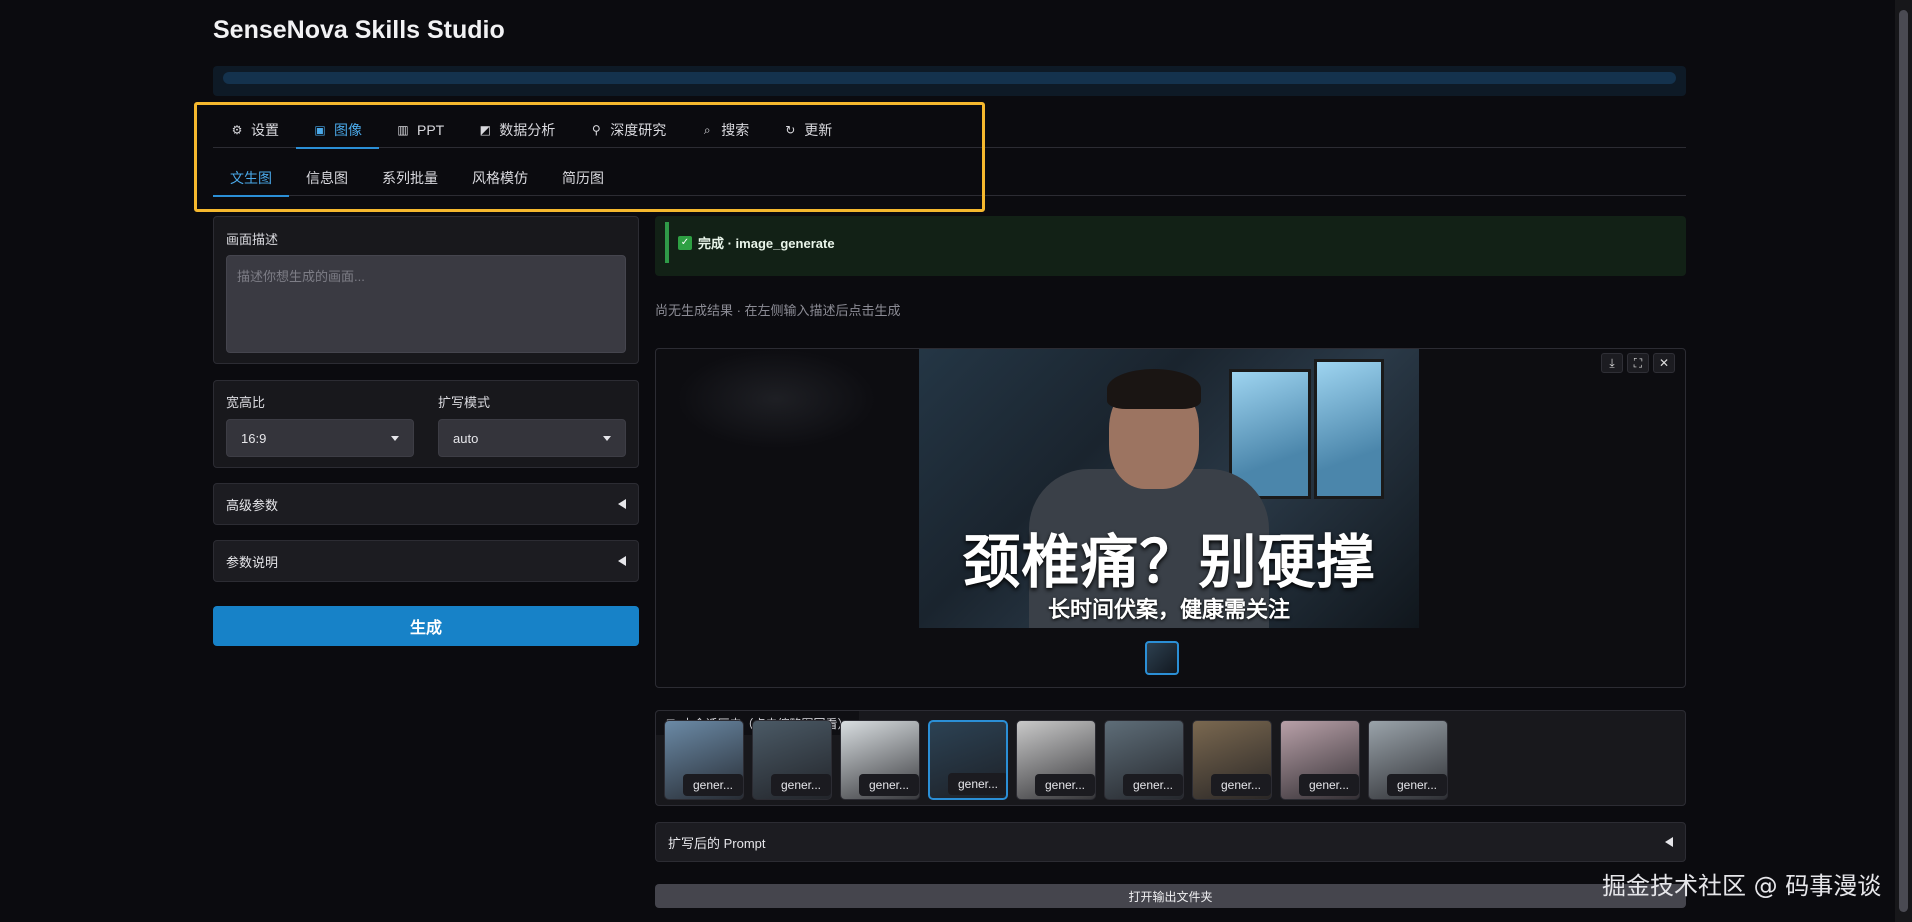 The height and width of the screenshot is (922, 1912). Describe the element at coordinates (1162, 658) in the screenshot. I see `image-thumbnail` at that location.